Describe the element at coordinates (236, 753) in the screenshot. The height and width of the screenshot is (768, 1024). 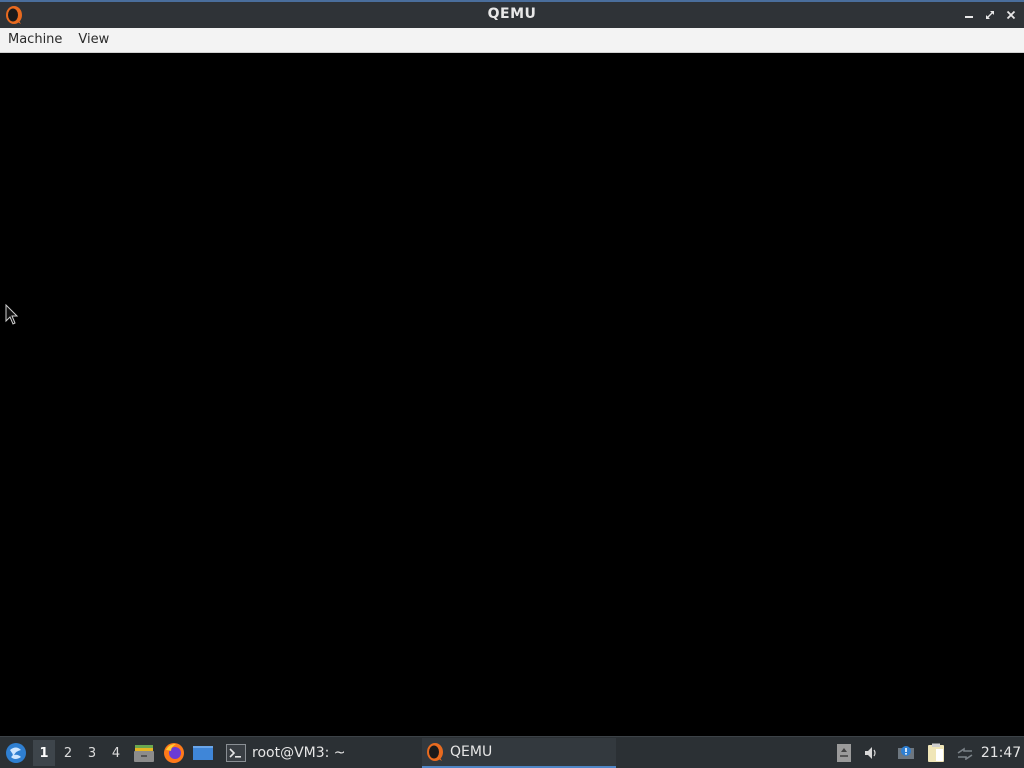
I see `terminal-icon` at that location.